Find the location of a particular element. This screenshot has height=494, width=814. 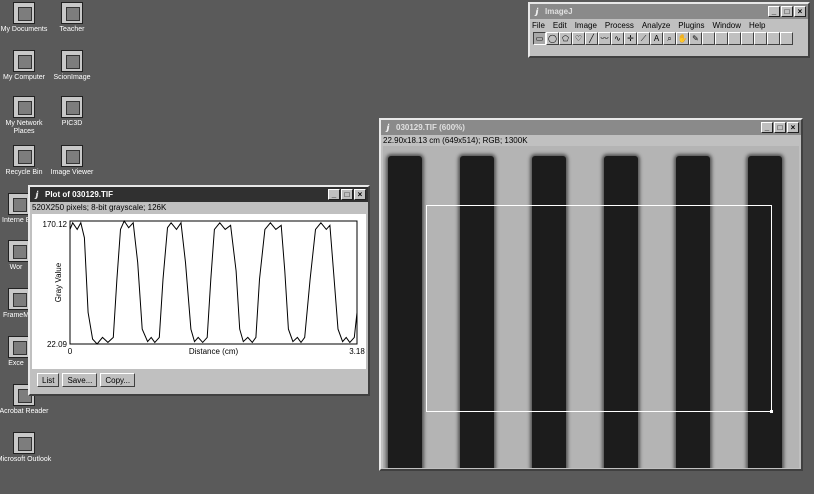

scionimage-icon is located at coordinates (72, 61).